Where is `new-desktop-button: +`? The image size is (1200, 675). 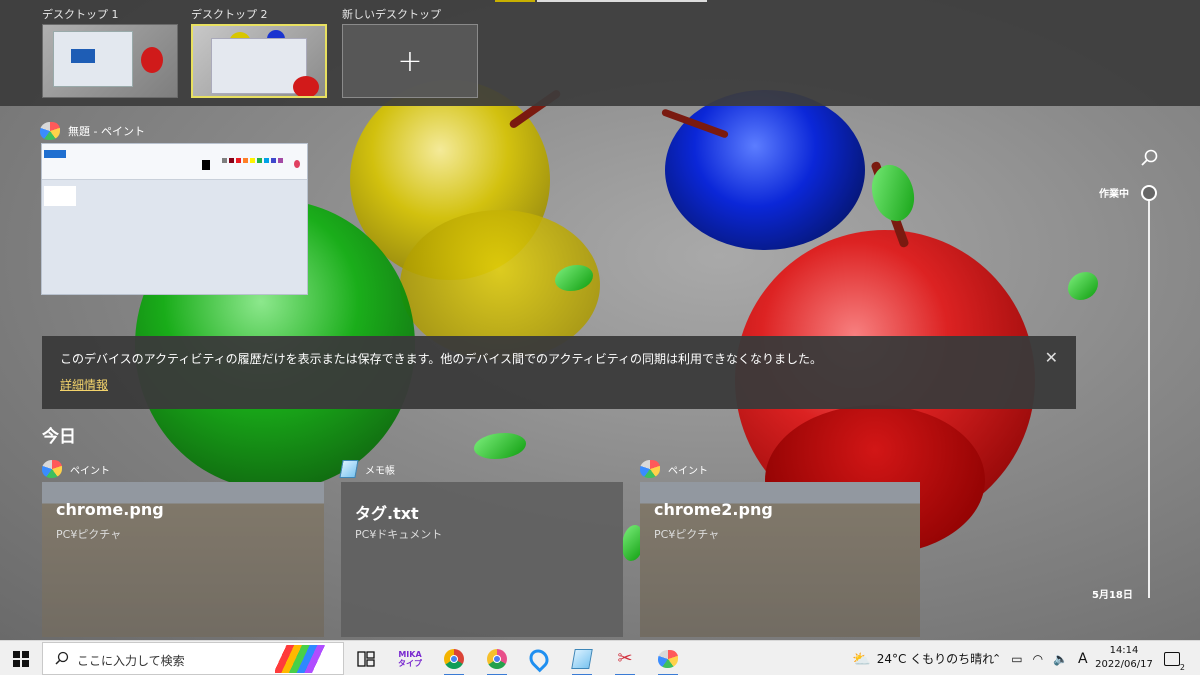 new-desktop-button: + is located at coordinates (410, 61).